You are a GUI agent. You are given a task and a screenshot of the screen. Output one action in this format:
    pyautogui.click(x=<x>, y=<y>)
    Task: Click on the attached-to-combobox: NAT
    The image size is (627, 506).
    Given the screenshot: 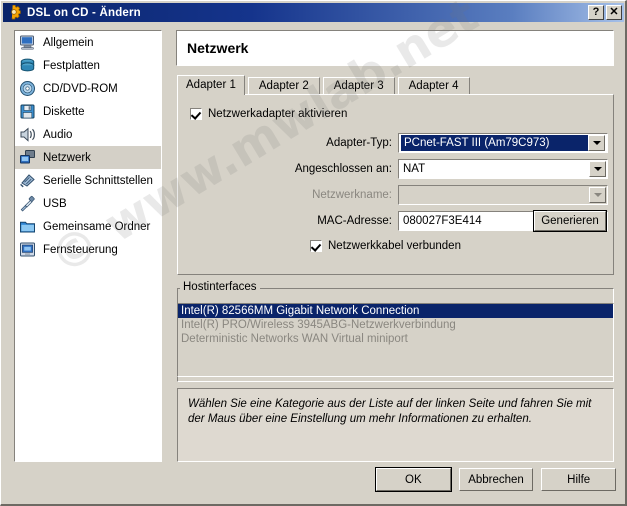 What is the action you would take?
    pyautogui.click(x=503, y=169)
    